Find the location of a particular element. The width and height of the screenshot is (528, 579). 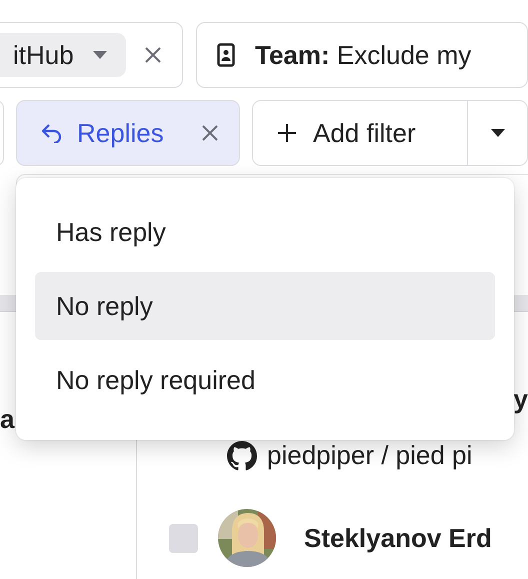

menu-item: No reply required is located at coordinates (265, 380).